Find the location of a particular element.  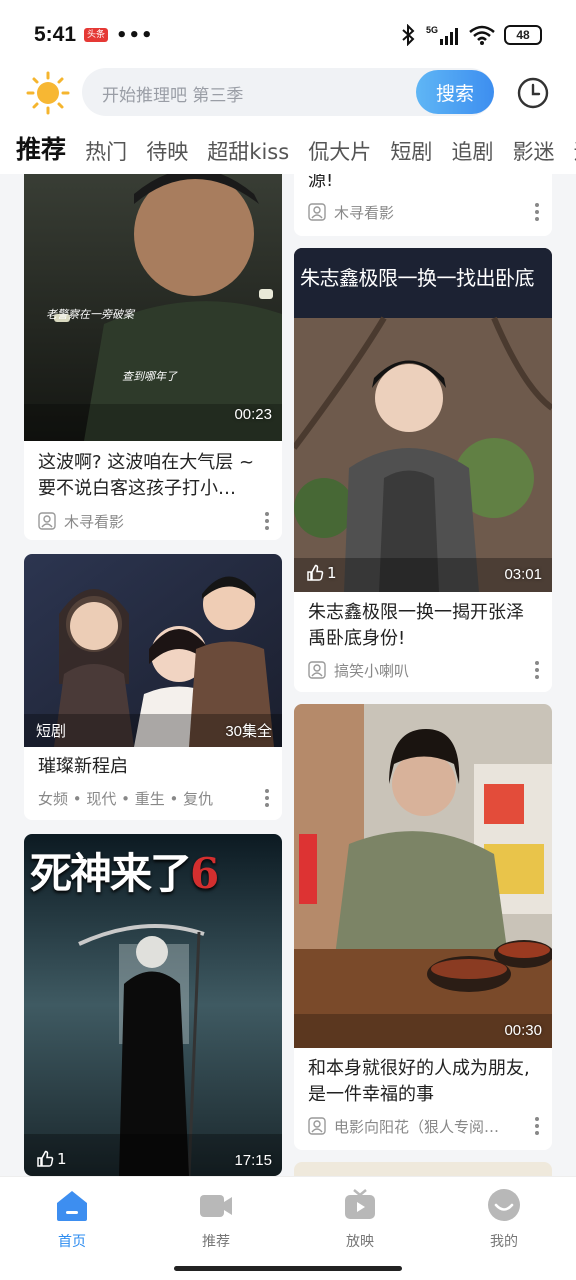

tab-hot: 热门 is located at coordinates (106, 151).